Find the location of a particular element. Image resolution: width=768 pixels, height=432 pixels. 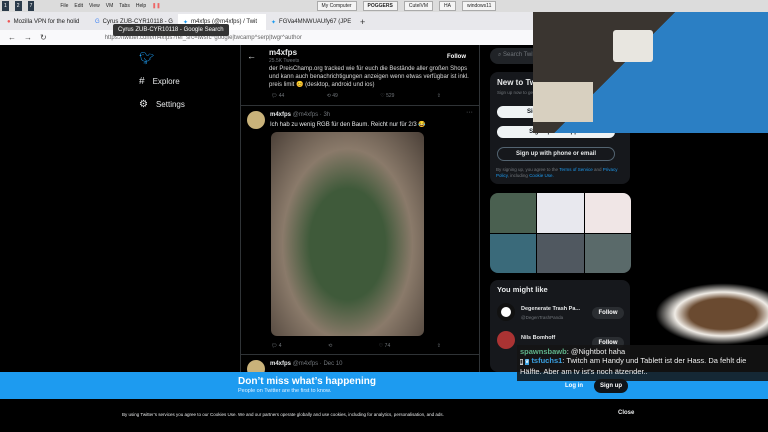

author-handle: @m4xfps · 3h is located at coordinates (311, 115).